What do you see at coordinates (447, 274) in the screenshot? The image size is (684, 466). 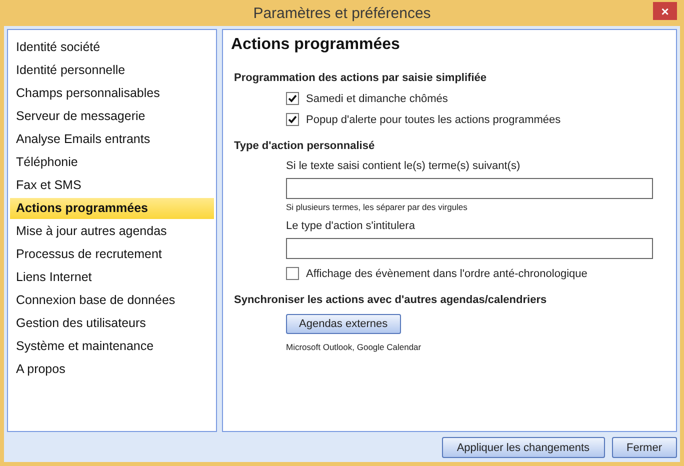 I see `checkbox-label: Affichage des évènement dans l'ordre anté-chronologique` at bounding box center [447, 274].